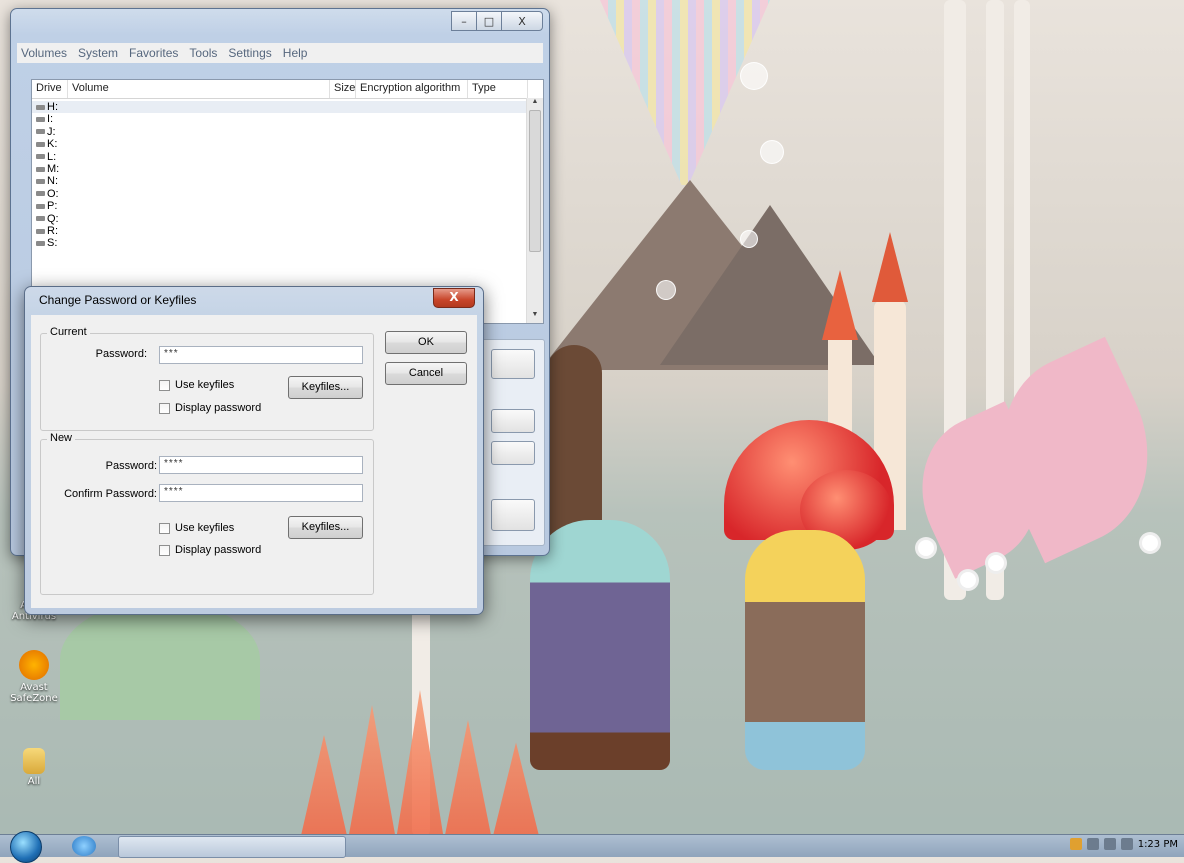  What do you see at coordinates (343, 89) in the screenshot?
I see `column-size: Size` at bounding box center [343, 89].